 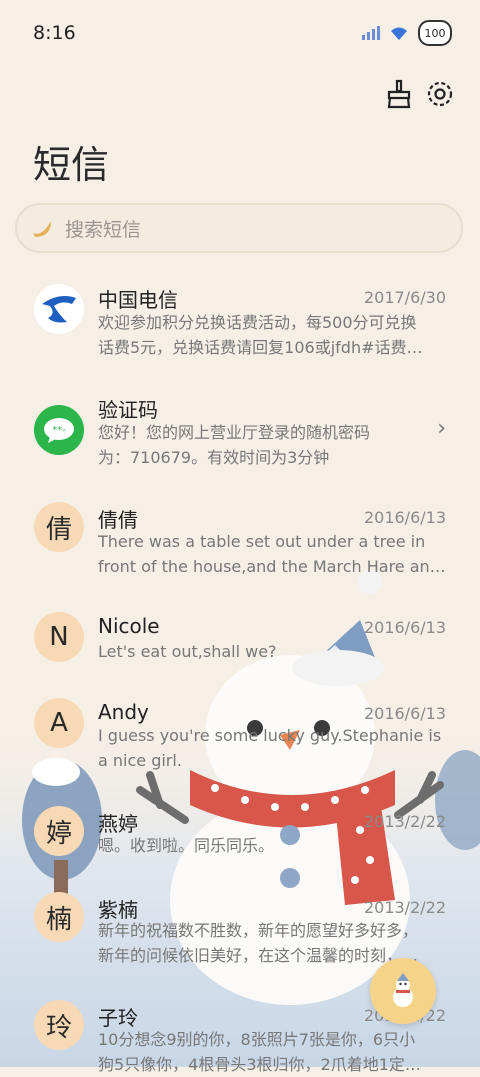 What do you see at coordinates (59, 723) in the screenshot?
I see `avatar: A` at bounding box center [59, 723].